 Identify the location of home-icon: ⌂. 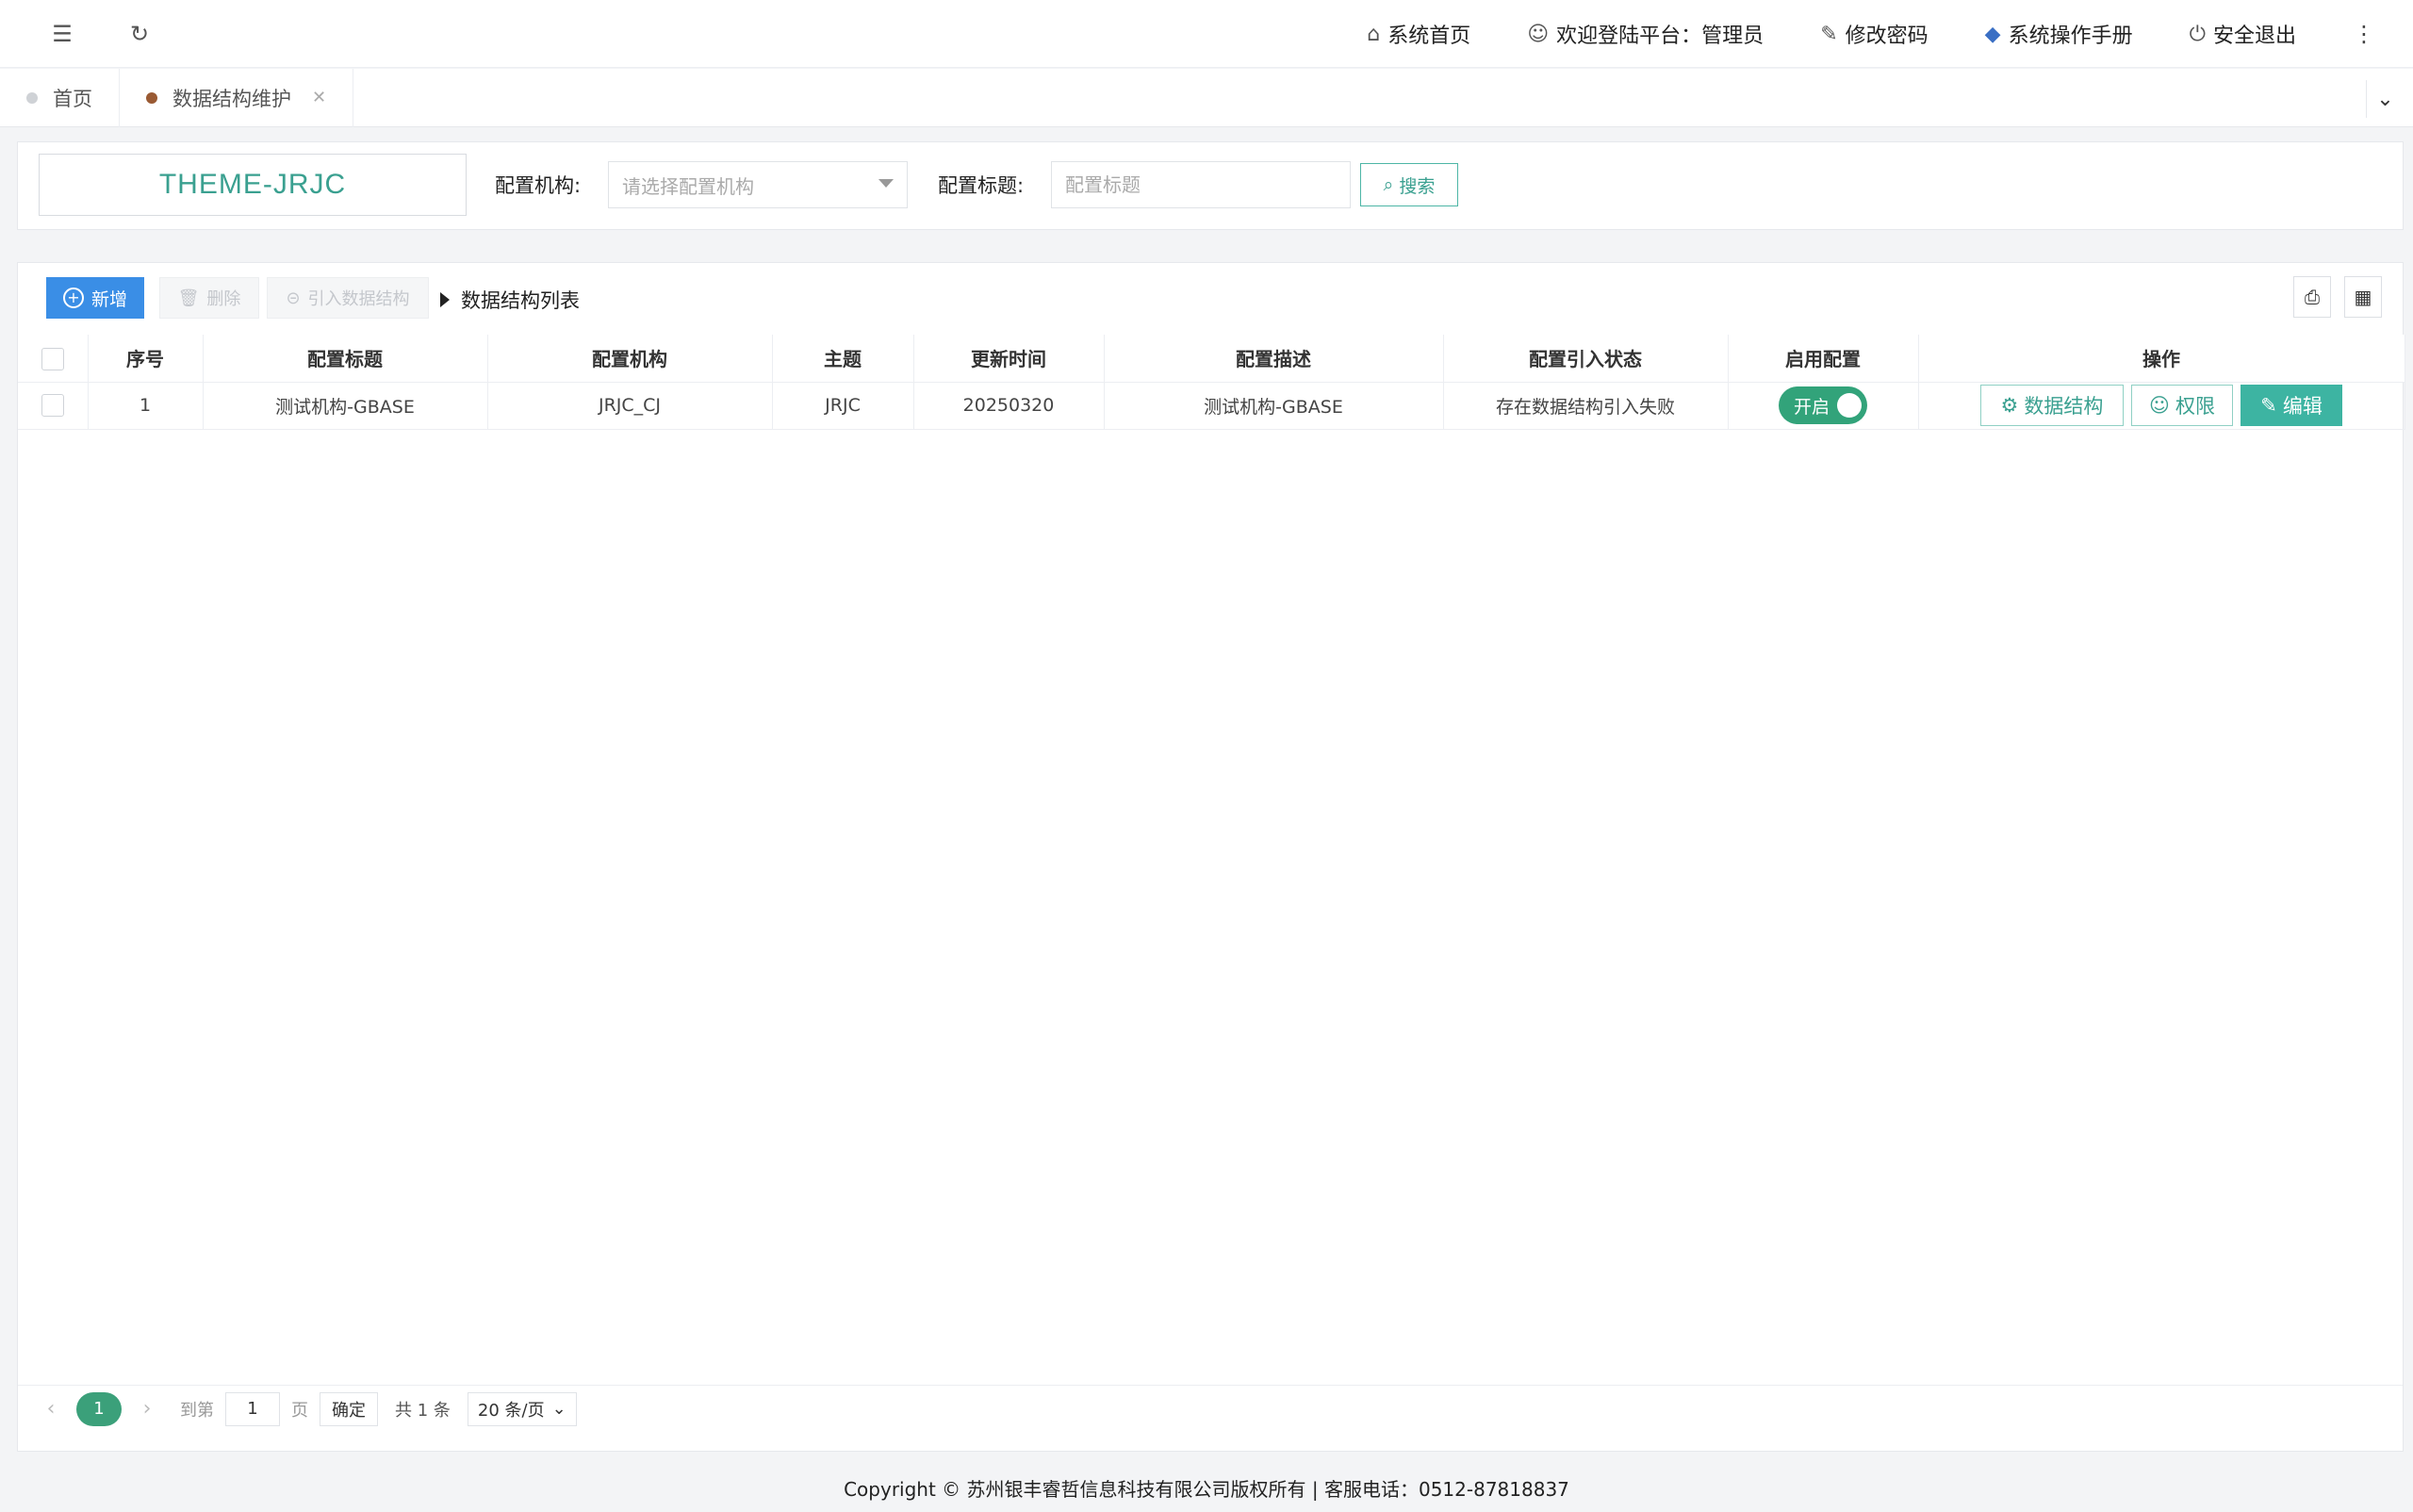
(1374, 34).